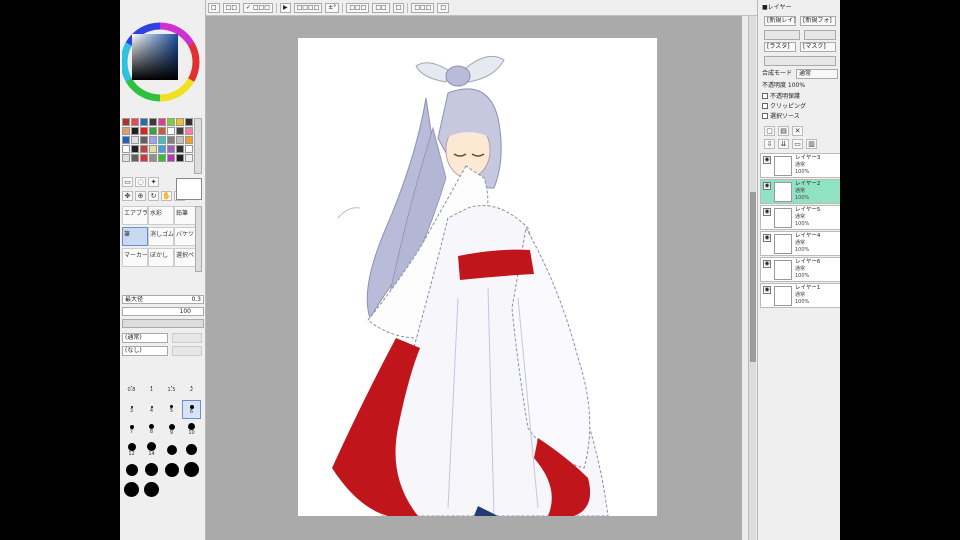 The image size is (960, 540). Describe the element at coordinates (153, 195) in the screenshot. I see `rotate-icon: ↻` at that location.